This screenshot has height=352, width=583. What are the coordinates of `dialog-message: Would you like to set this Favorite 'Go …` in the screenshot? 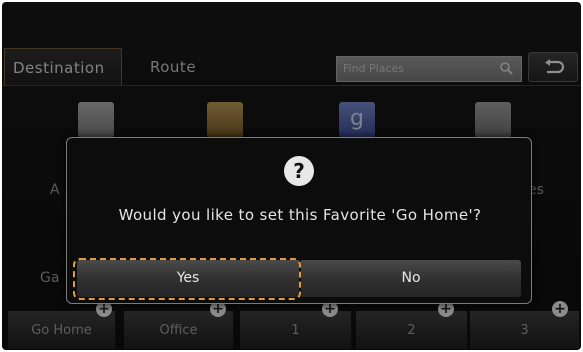 It's located at (300, 215).